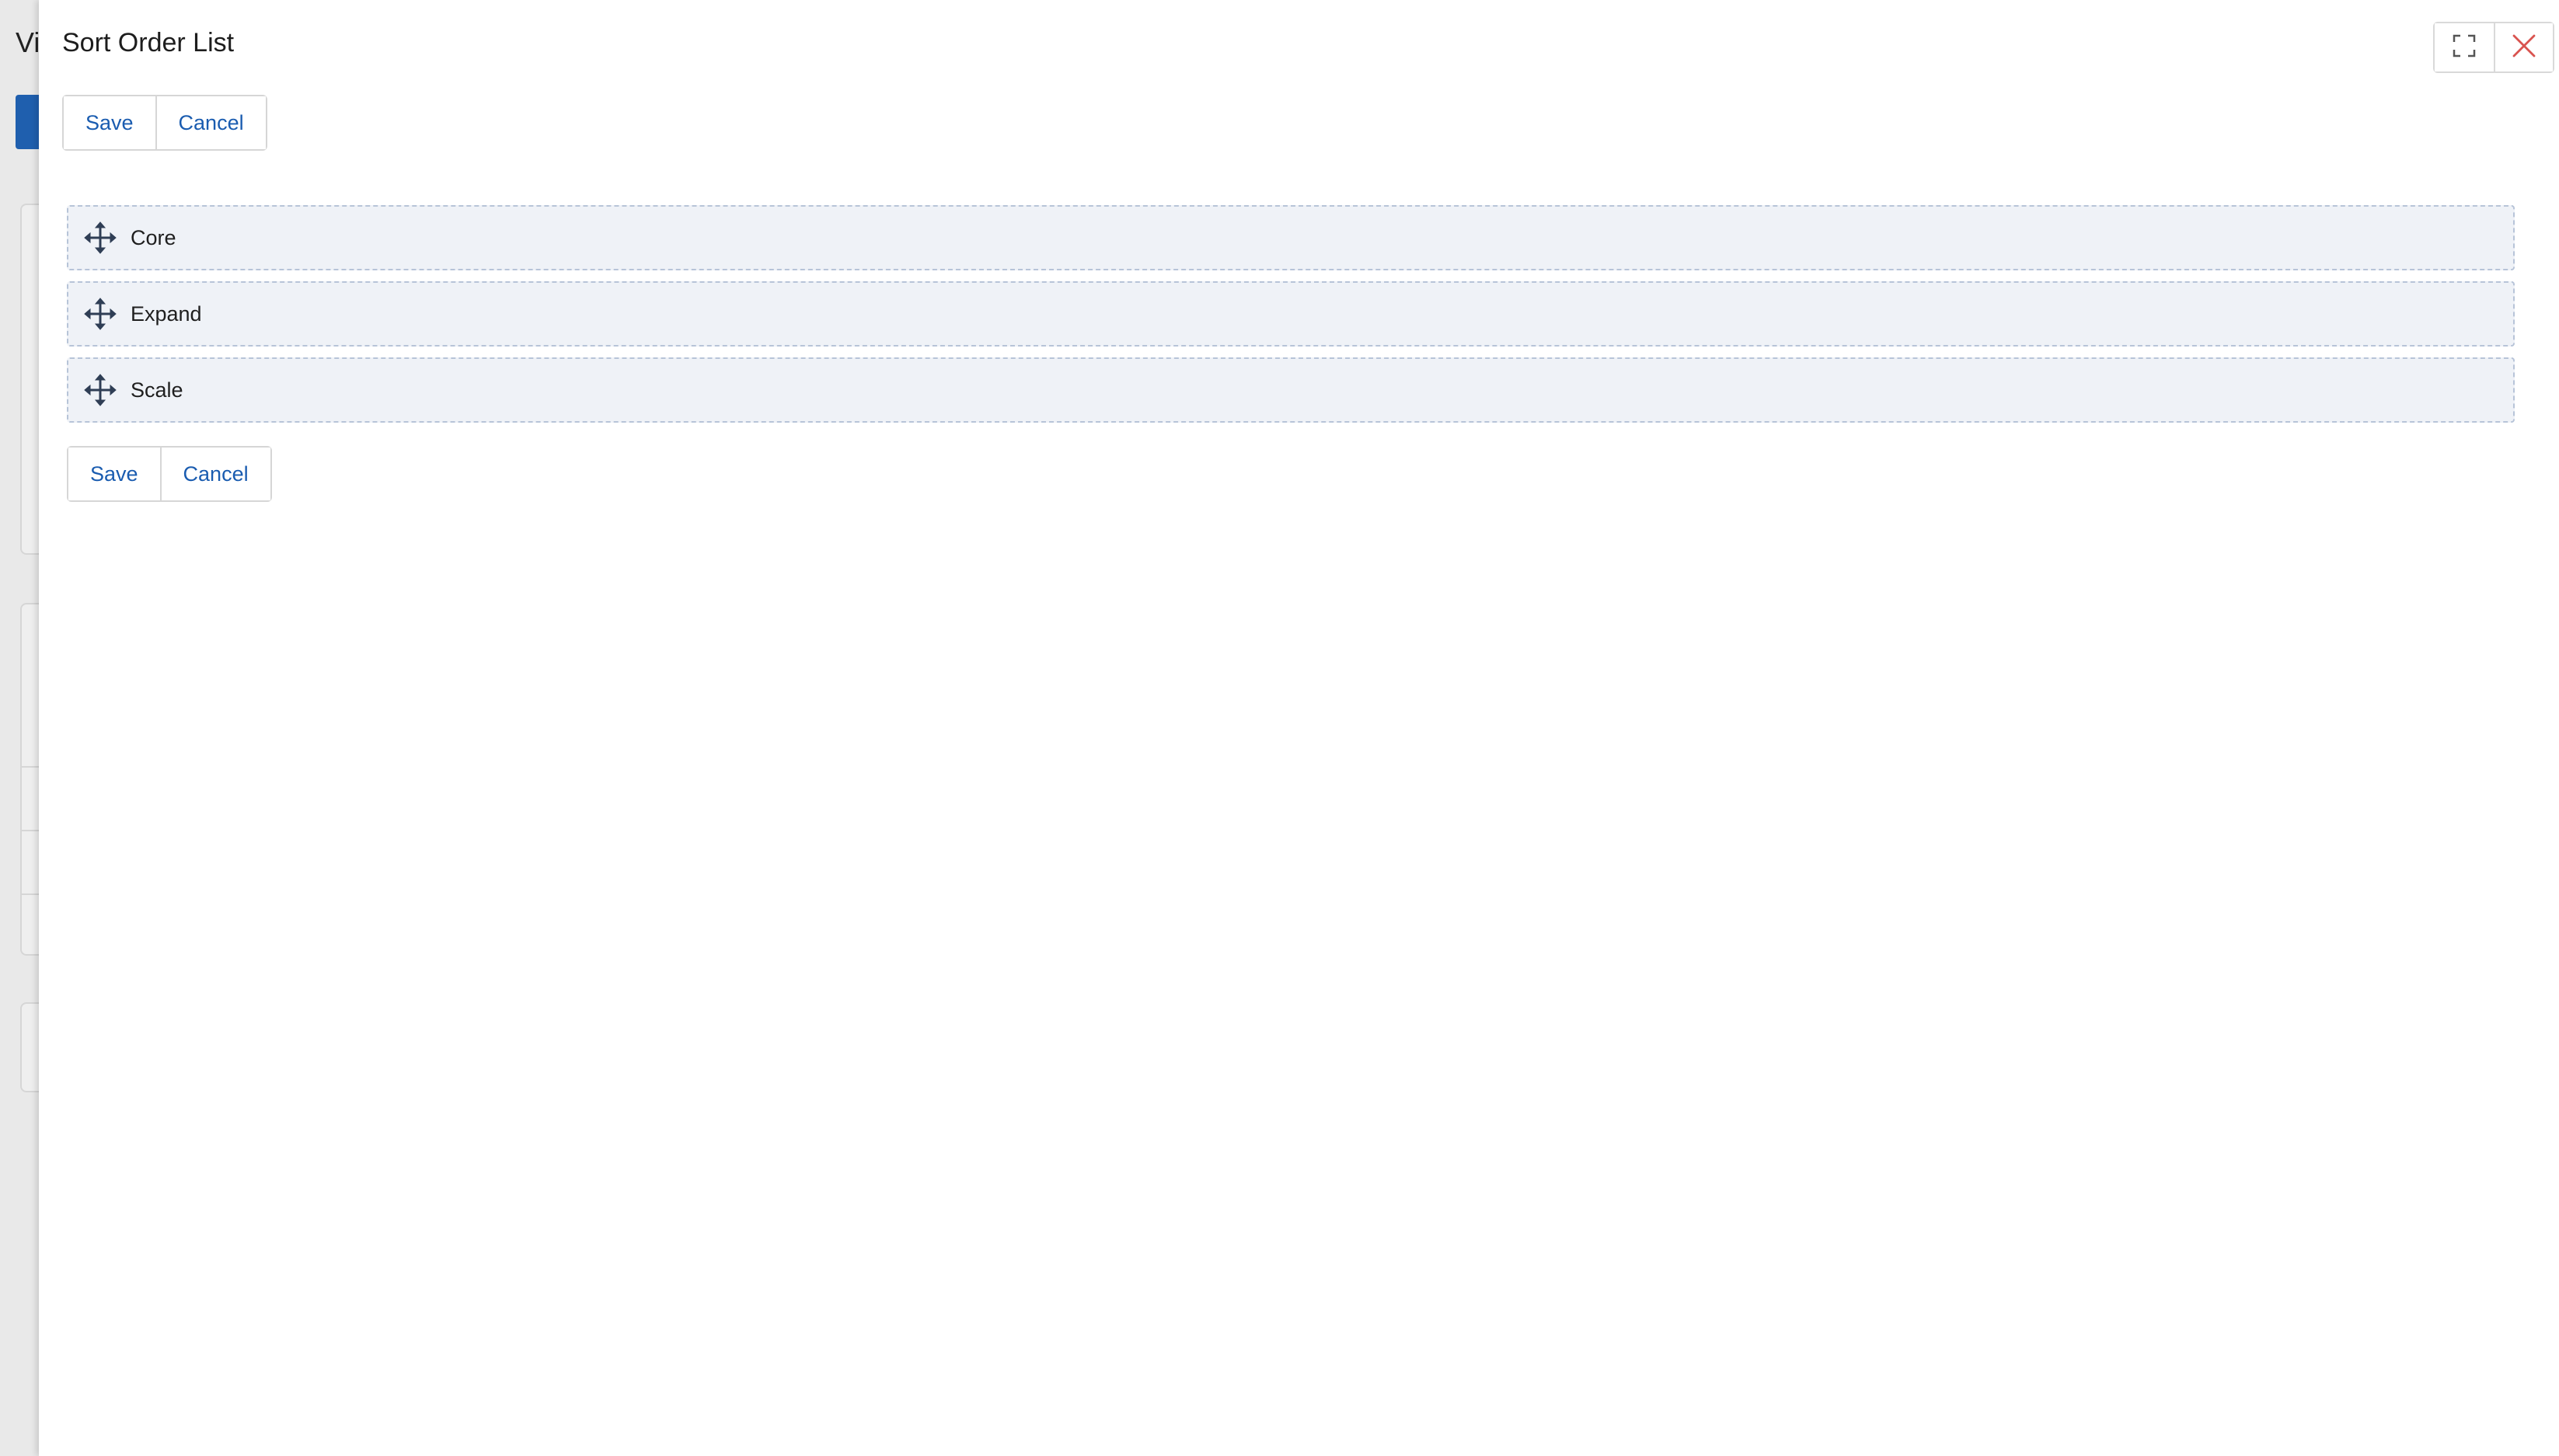 Image resolution: width=2559 pixels, height=1456 pixels. I want to click on top-action-group: Save Cancel, so click(164, 123).